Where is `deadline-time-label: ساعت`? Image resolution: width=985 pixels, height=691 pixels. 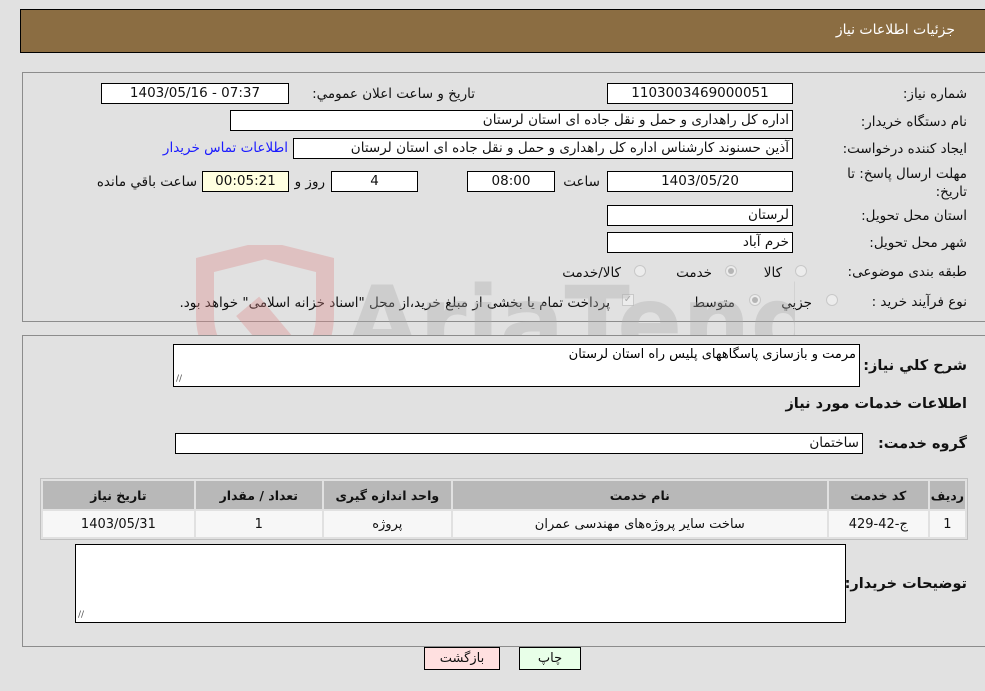
deadline-time-label: ساعت is located at coordinates (581, 182).